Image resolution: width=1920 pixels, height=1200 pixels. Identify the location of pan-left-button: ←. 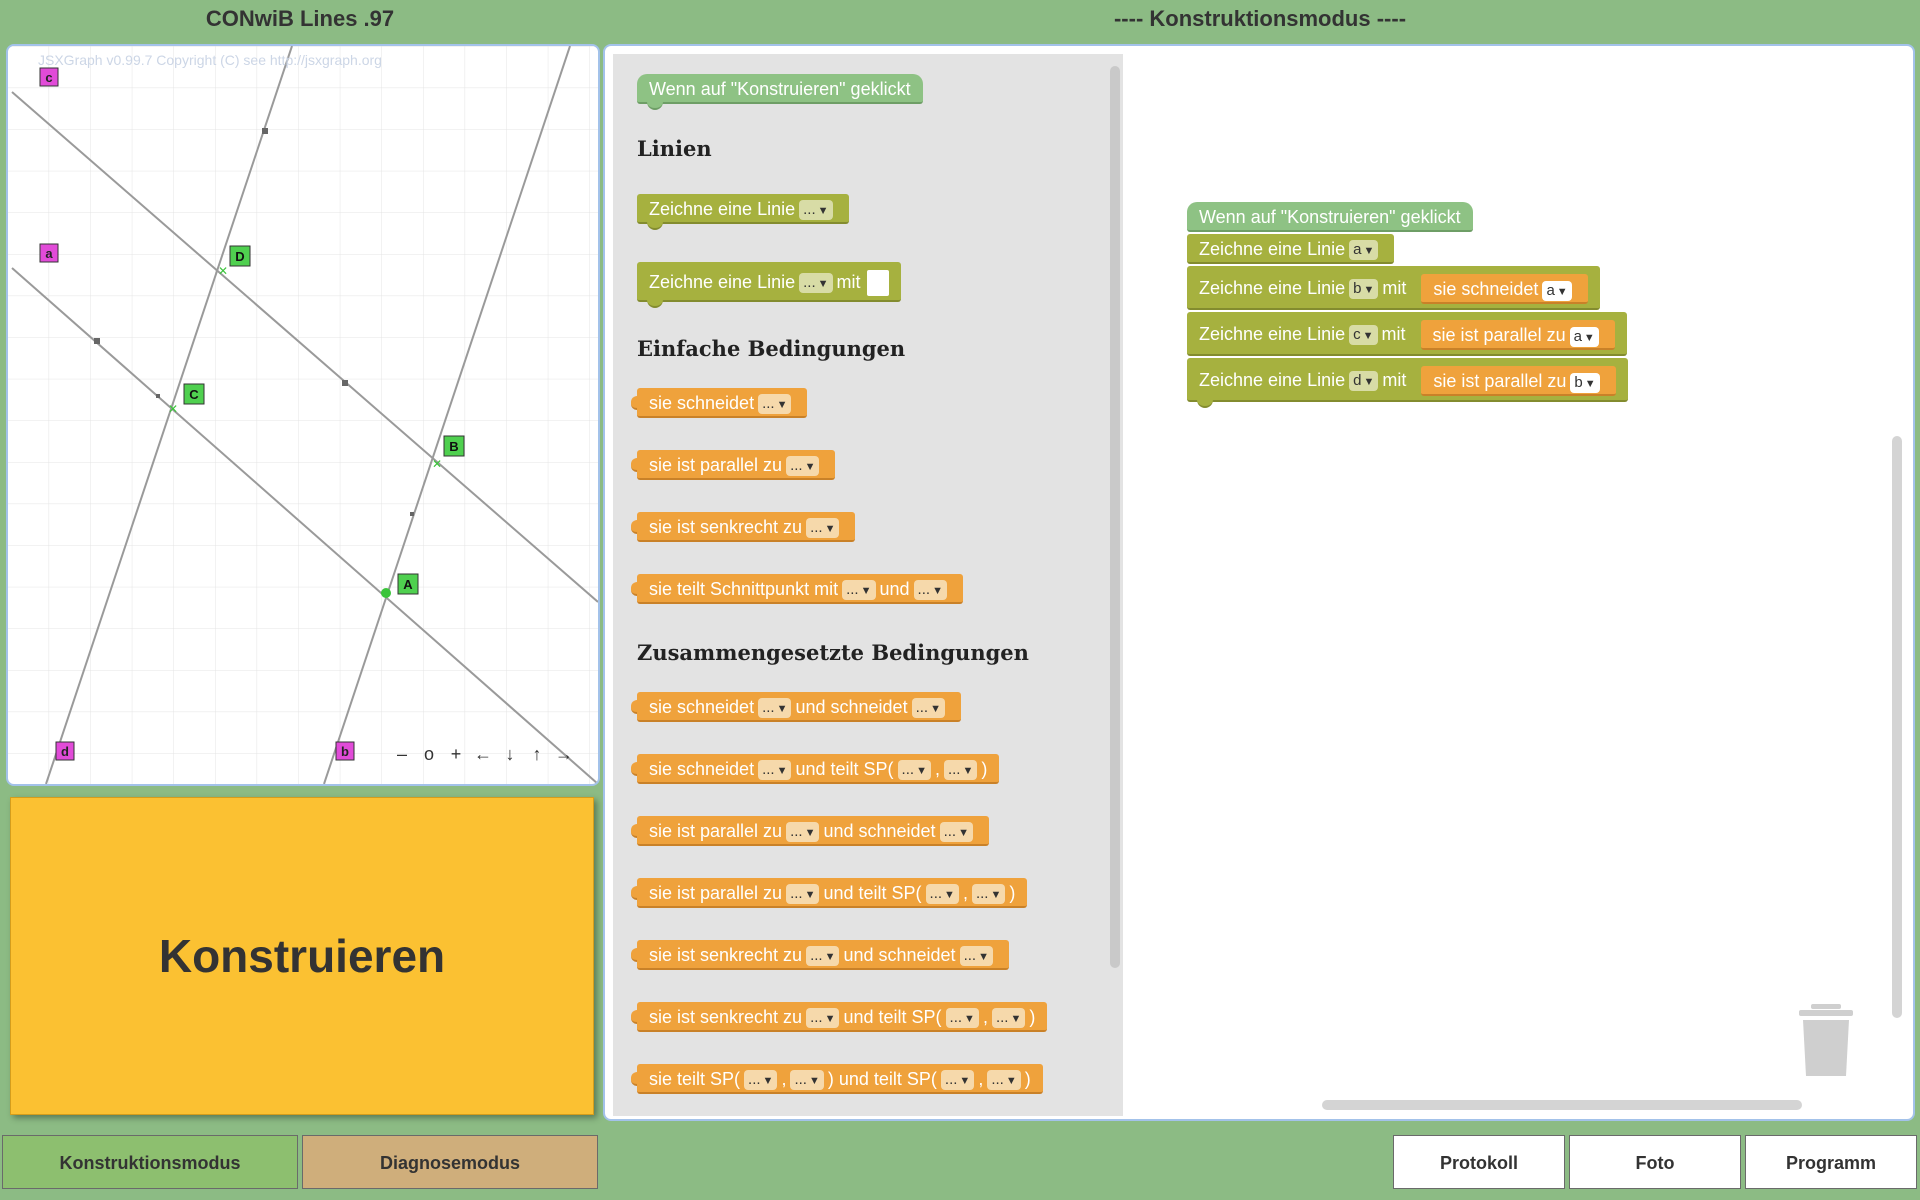
(483, 754).